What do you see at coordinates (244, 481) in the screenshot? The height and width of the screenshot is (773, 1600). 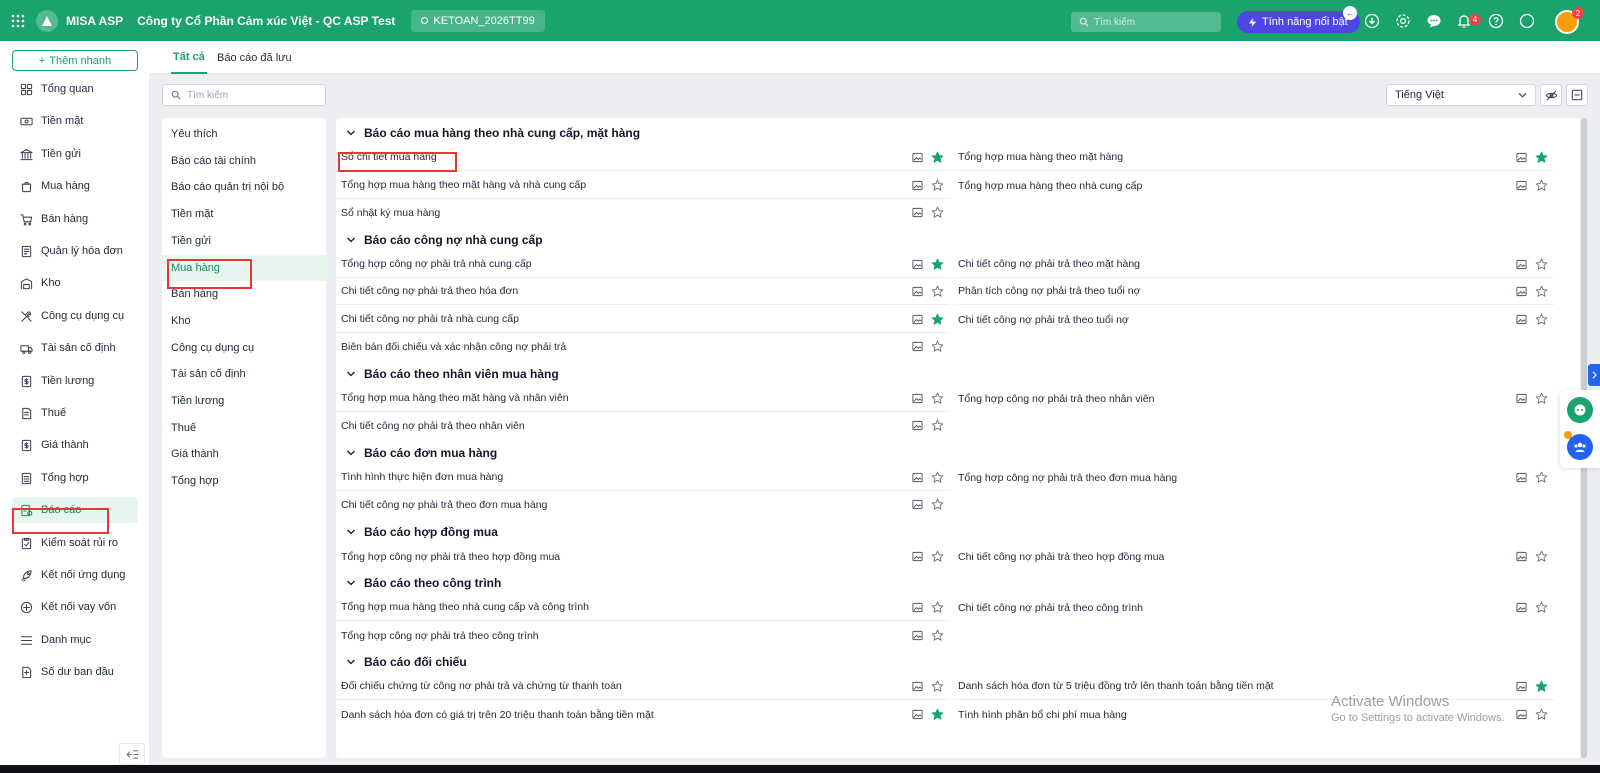 I see `category-tong-hop: Tổng hợp` at bounding box center [244, 481].